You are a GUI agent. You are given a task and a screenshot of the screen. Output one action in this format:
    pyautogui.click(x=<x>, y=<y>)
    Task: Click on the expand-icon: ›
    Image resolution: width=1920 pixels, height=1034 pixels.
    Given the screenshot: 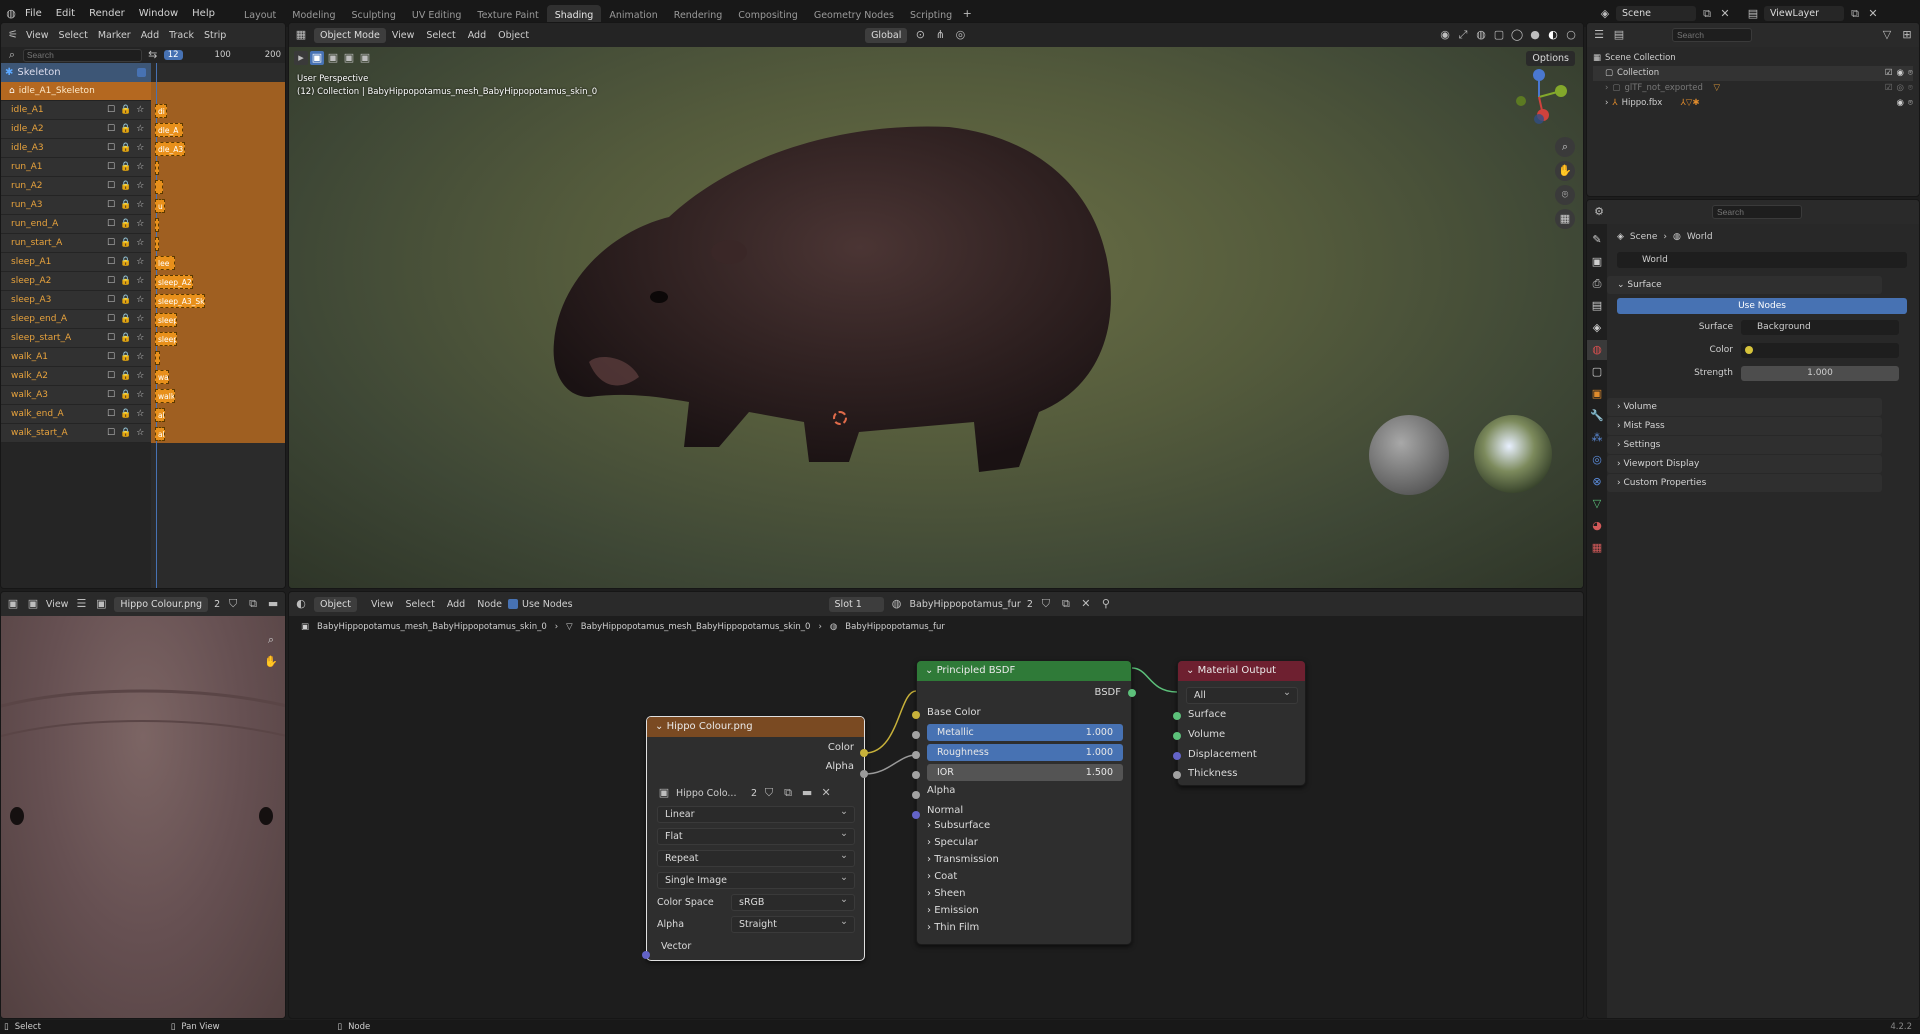 What is the action you would take?
    pyautogui.click(x=1606, y=103)
    